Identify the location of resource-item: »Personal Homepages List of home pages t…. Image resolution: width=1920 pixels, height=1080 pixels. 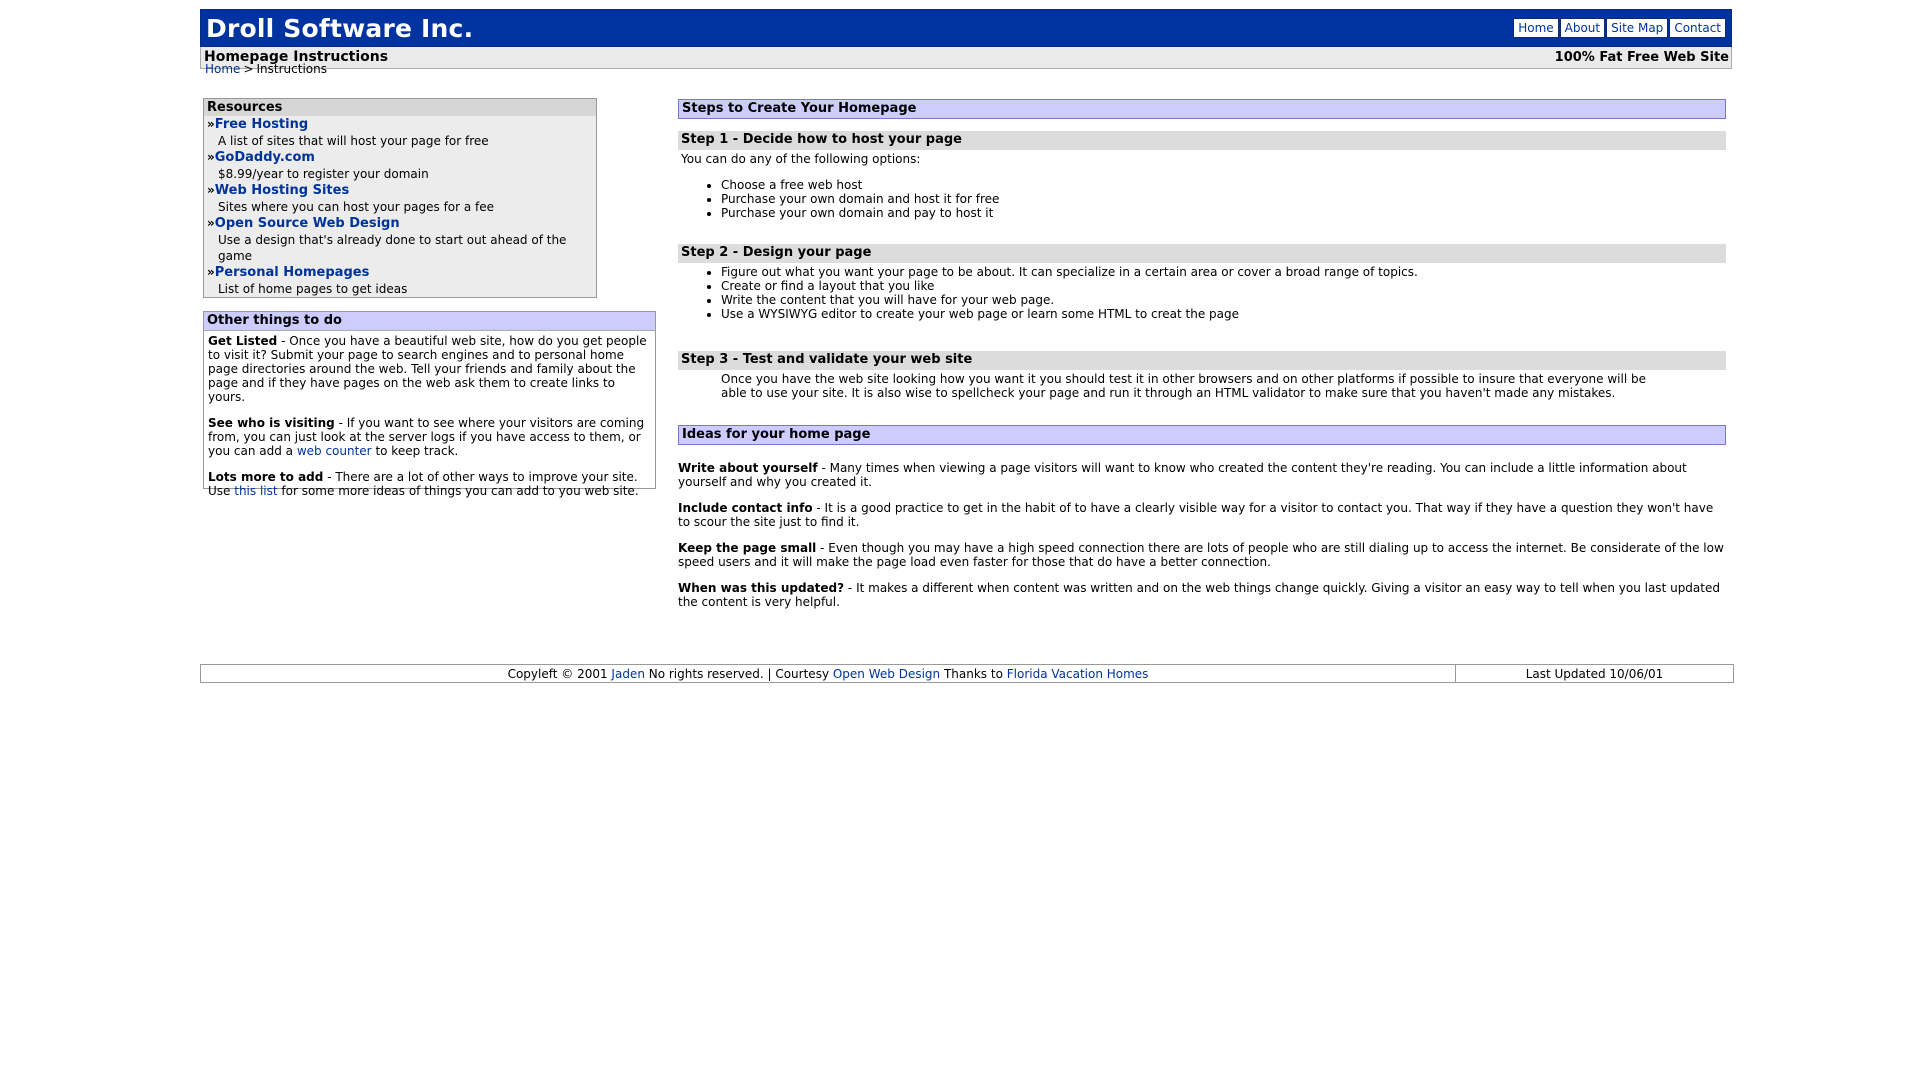
(400, 280).